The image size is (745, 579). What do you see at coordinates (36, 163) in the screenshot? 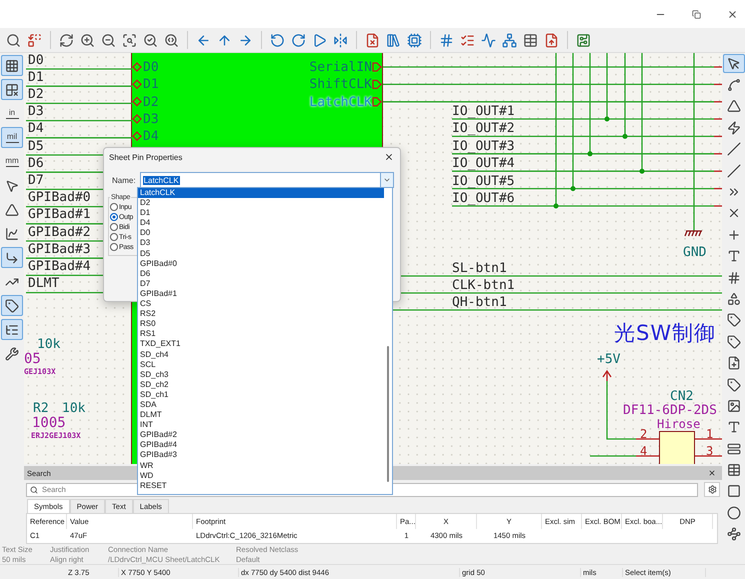
I see `net-label: D6` at bounding box center [36, 163].